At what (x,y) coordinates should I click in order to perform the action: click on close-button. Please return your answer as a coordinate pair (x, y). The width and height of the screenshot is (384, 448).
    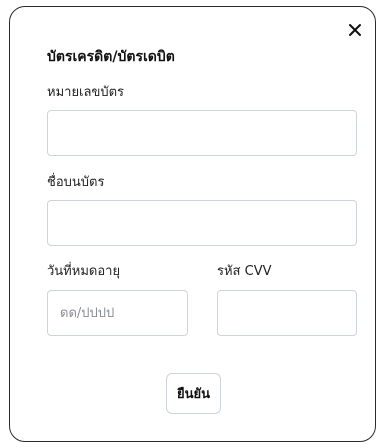
    Looking at the image, I should click on (355, 30).